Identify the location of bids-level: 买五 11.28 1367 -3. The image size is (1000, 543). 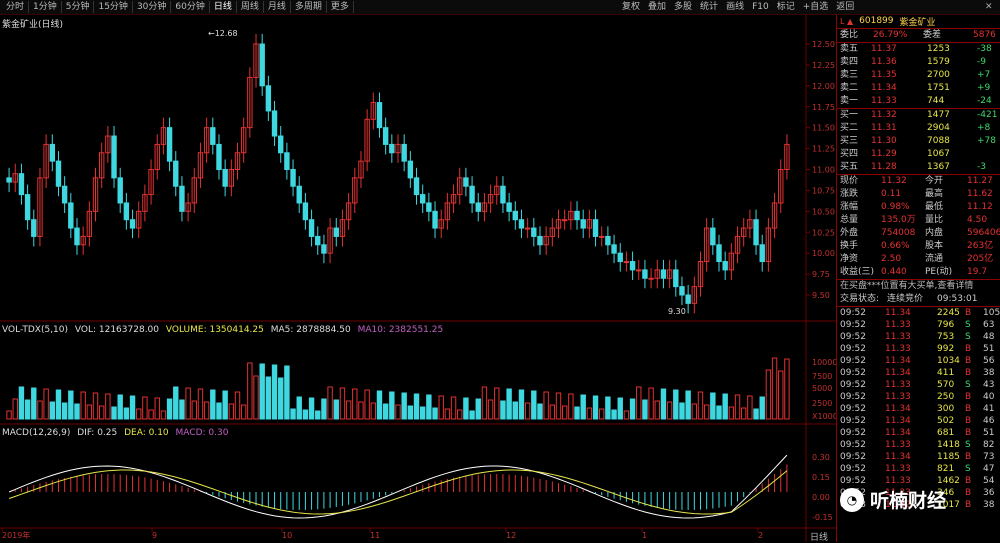
(918, 167).